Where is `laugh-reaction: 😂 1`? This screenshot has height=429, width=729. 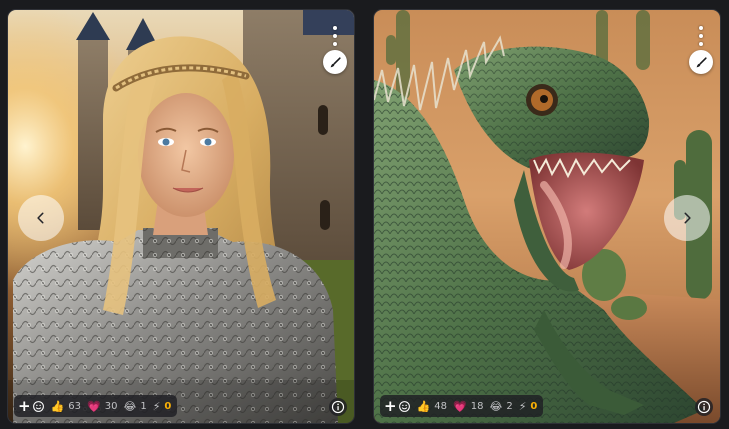
laugh-reaction: 😂 1 is located at coordinates (134, 406).